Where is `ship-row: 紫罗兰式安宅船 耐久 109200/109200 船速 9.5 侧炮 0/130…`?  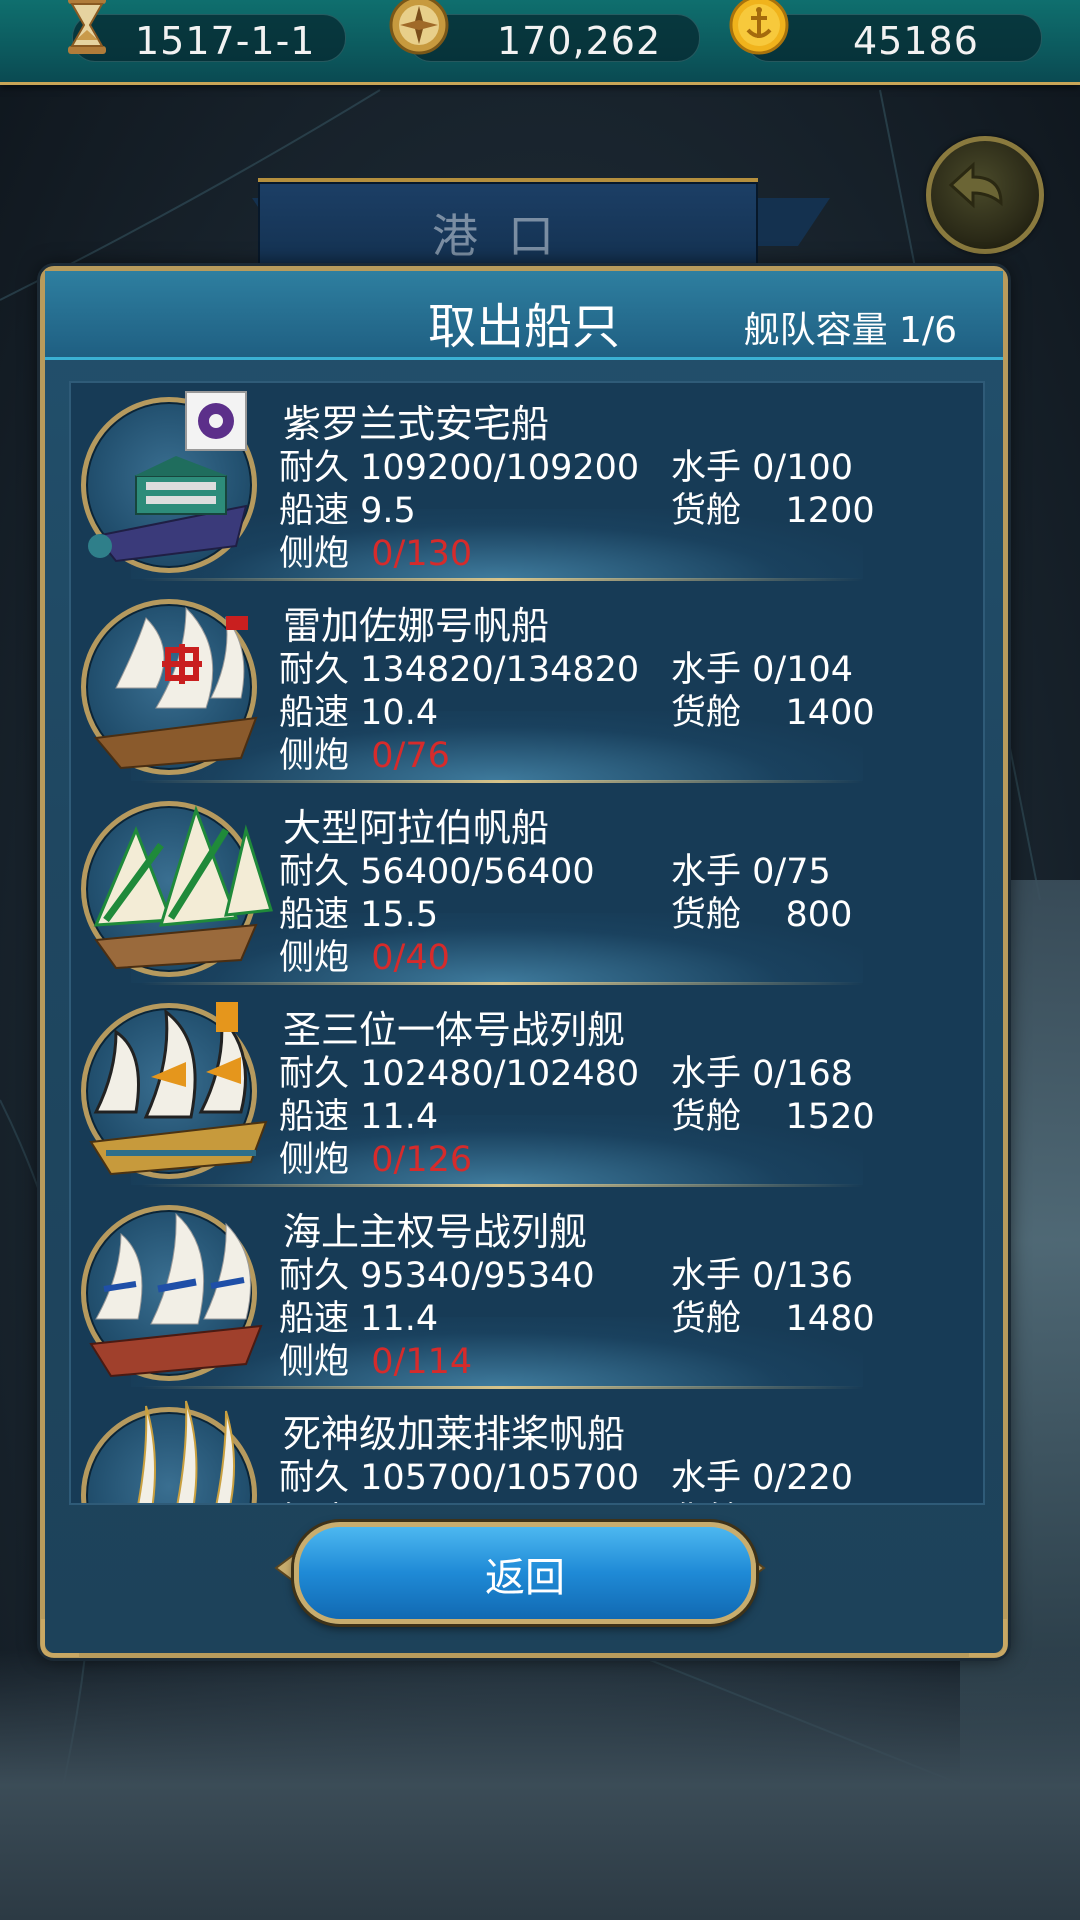 ship-row: 紫罗兰式安宅船 耐久 109200/109200 船速 9.5 侧炮 0/130… is located at coordinates (527, 484).